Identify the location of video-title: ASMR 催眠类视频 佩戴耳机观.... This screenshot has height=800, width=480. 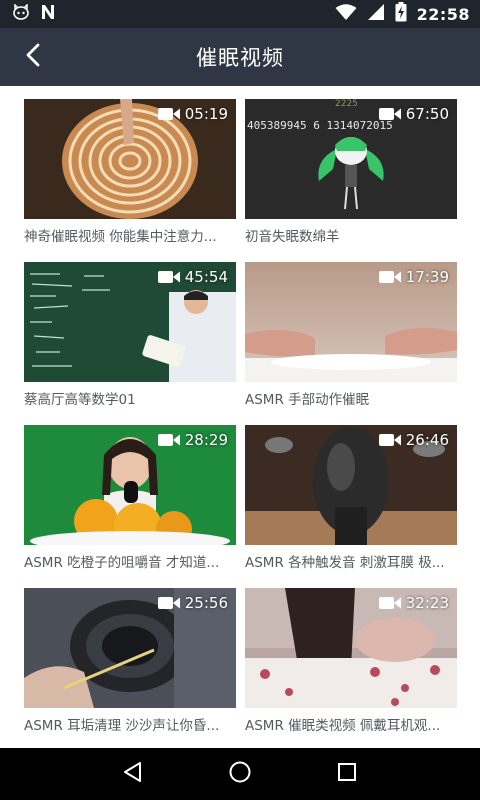
(343, 726).